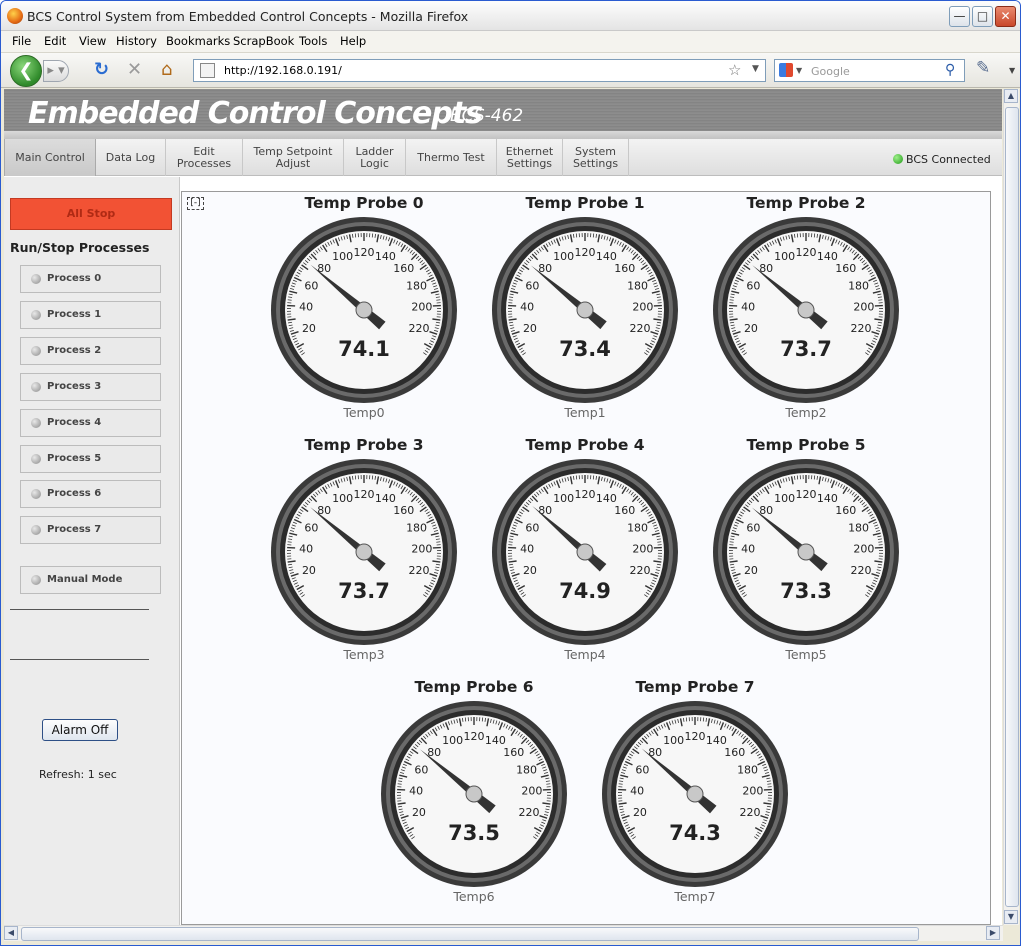  Describe the element at coordinates (596, 157) in the screenshot. I see `tab-system-settings: System Settings` at that location.